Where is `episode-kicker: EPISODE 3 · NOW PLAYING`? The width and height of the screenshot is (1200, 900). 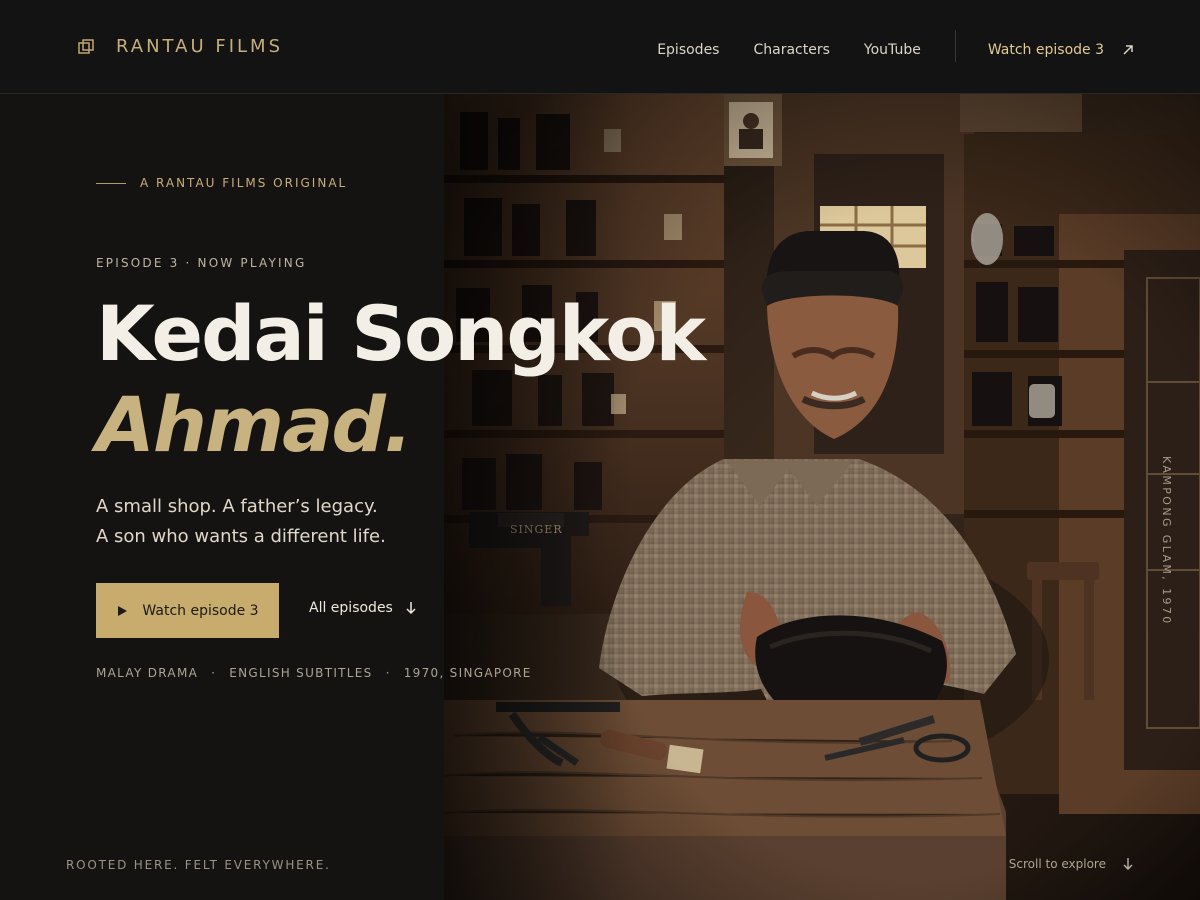 episode-kicker: EPISODE 3 · NOW PLAYING is located at coordinates (201, 263).